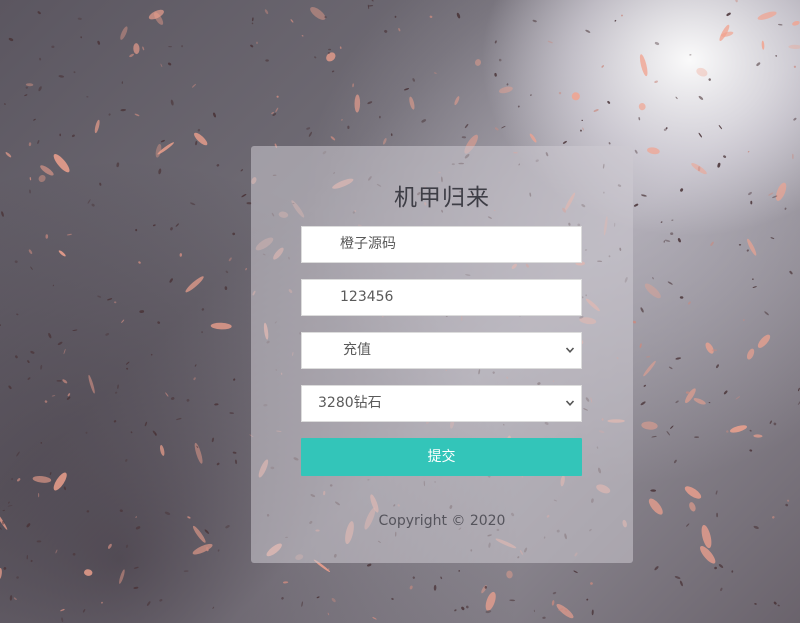  Describe the element at coordinates (441, 244) in the screenshot. I see `account-input: 橙子源码` at that location.